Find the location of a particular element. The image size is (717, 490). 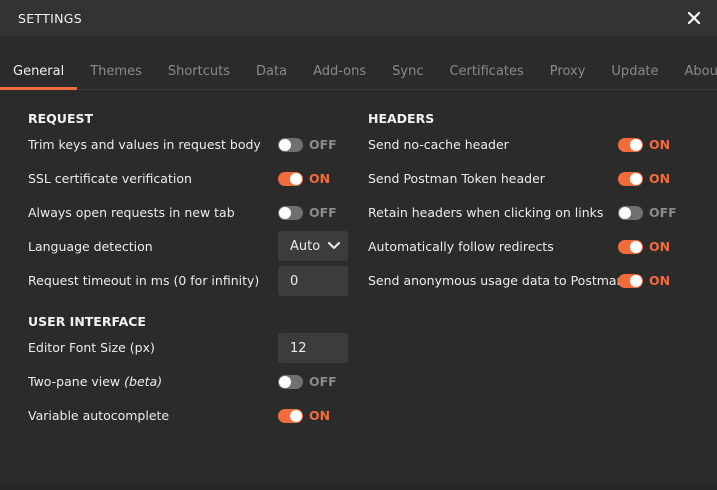

variable-autocomplete-toggle: ON is located at coordinates (304, 415).